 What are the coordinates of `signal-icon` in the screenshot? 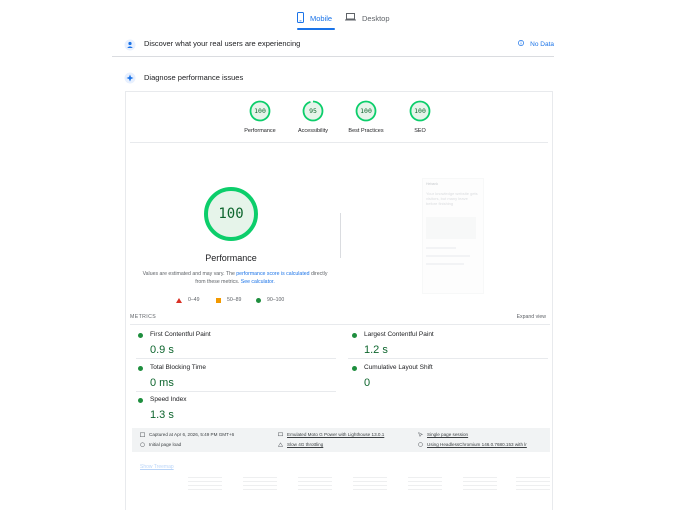 It's located at (280, 444).